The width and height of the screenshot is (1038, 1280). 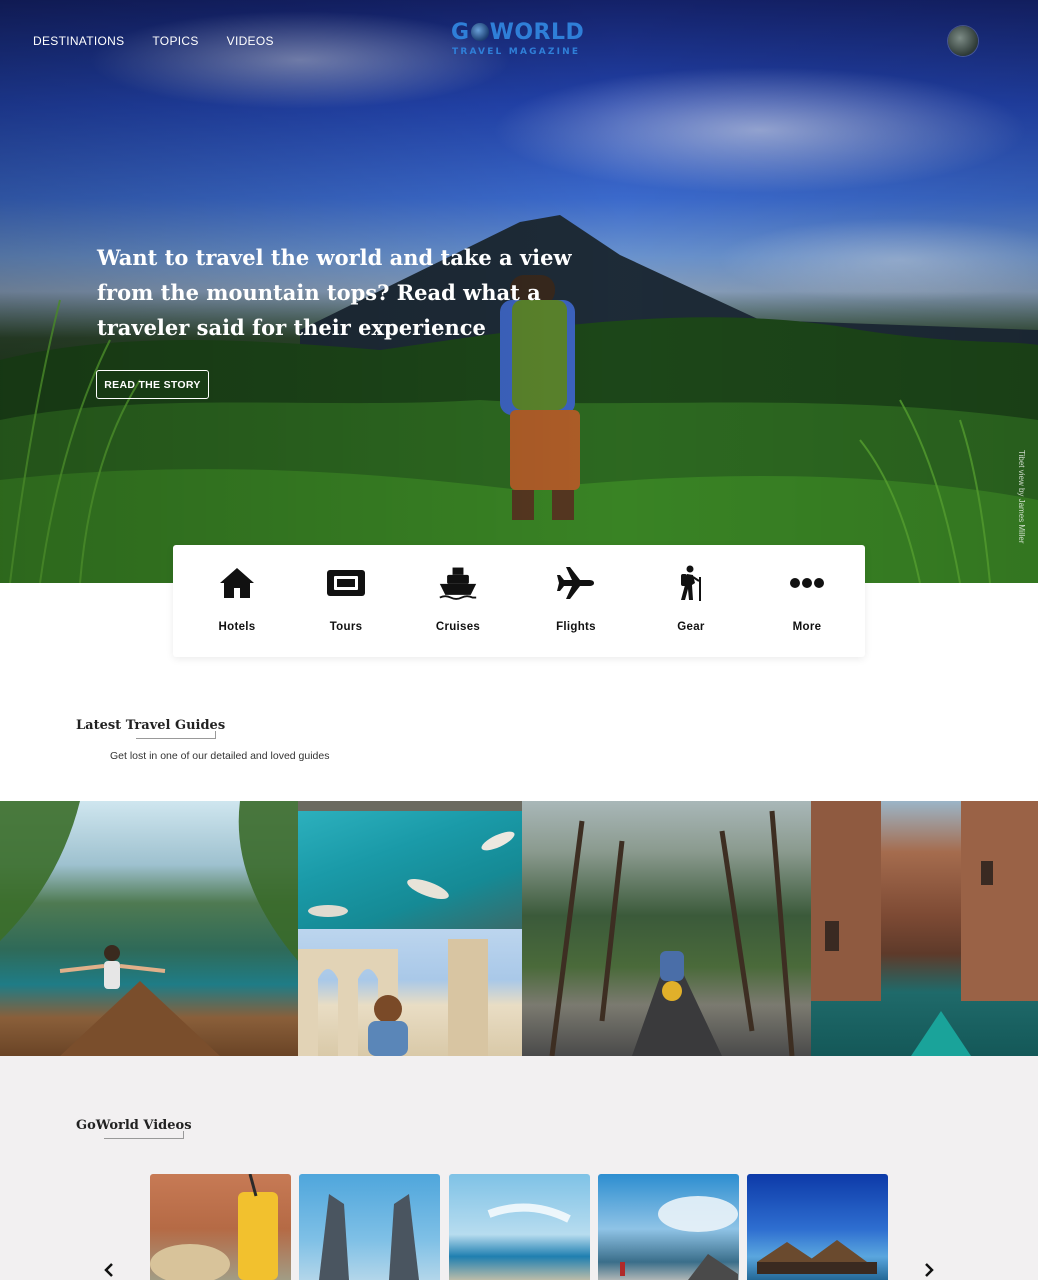 What do you see at coordinates (458, 583) in the screenshot?
I see `ship-icon` at bounding box center [458, 583].